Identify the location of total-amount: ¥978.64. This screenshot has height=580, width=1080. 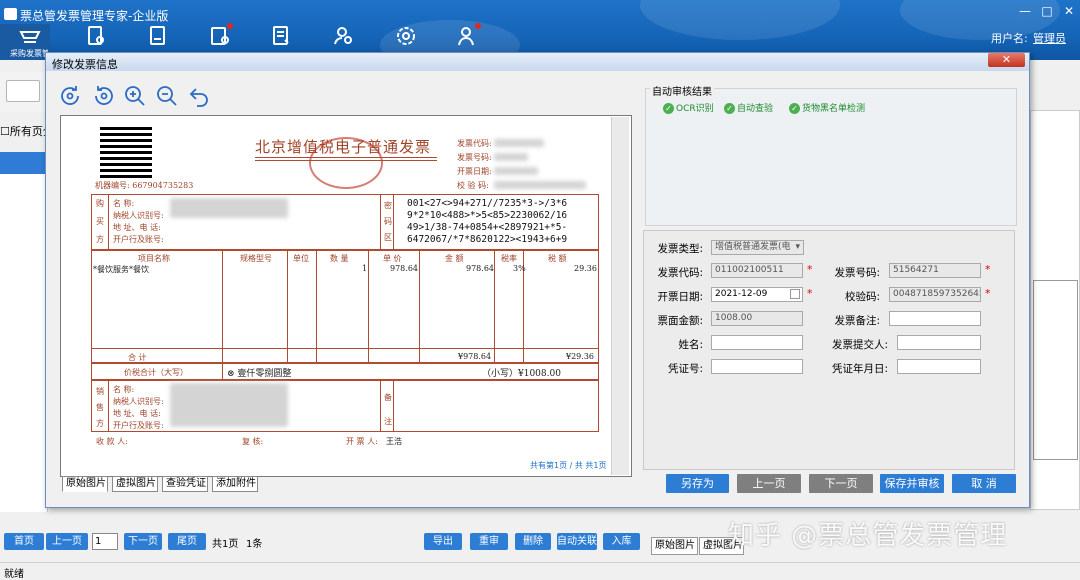
(475, 356).